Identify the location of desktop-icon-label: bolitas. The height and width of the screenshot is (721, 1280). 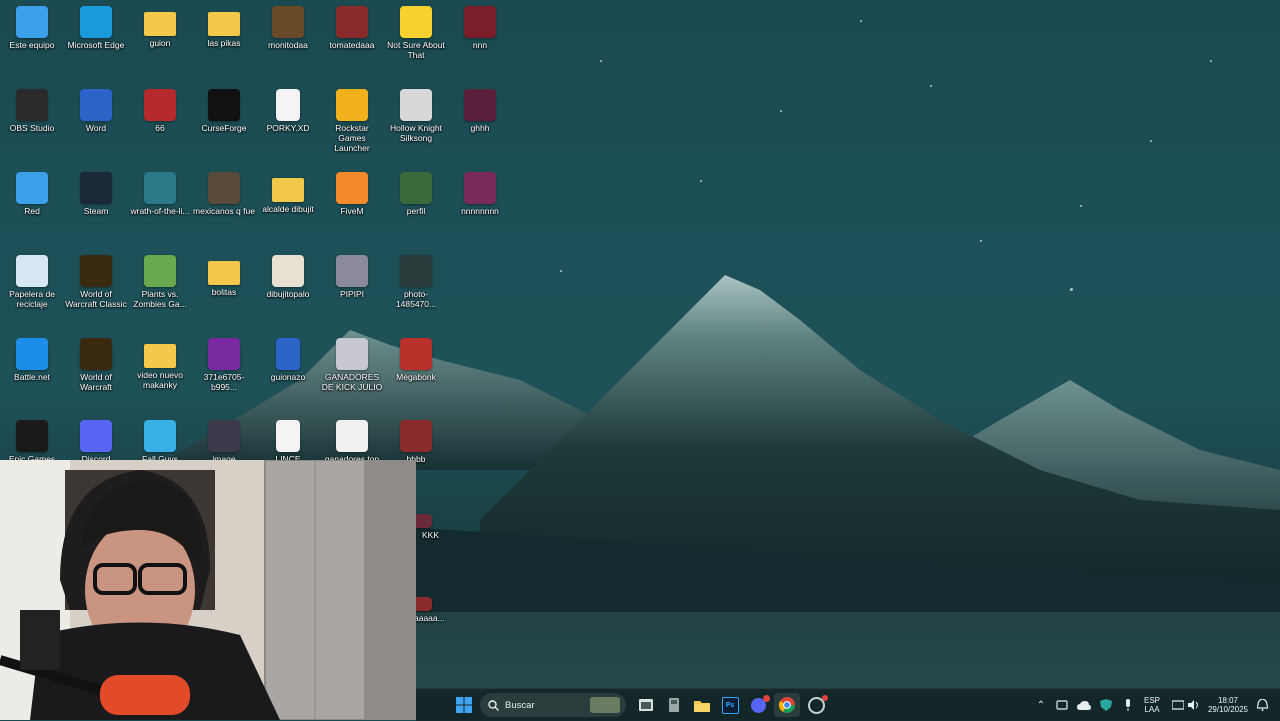
(224, 292).